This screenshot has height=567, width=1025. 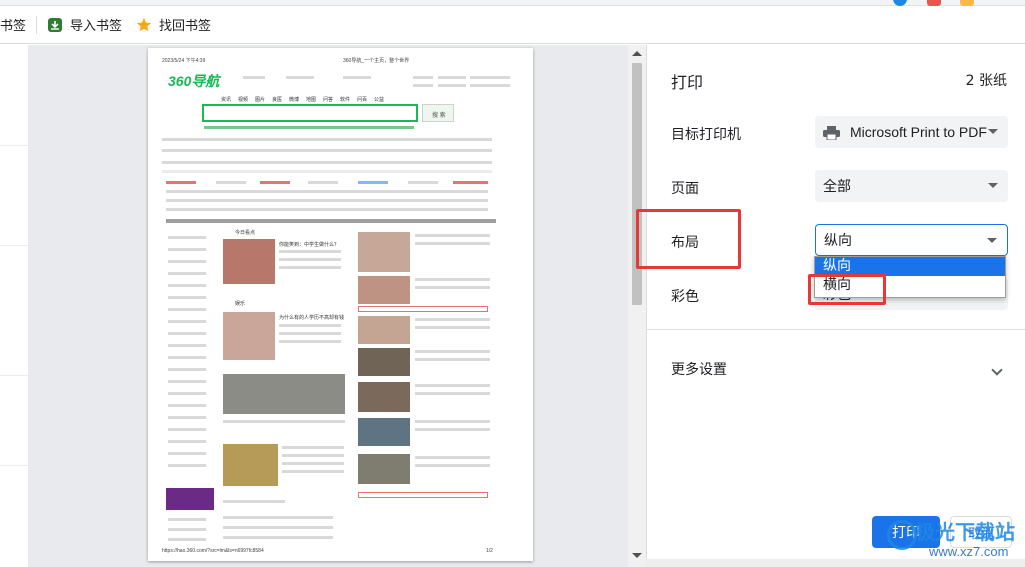 I want to click on preview-search-button: 搜 索, so click(x=438, y=113).